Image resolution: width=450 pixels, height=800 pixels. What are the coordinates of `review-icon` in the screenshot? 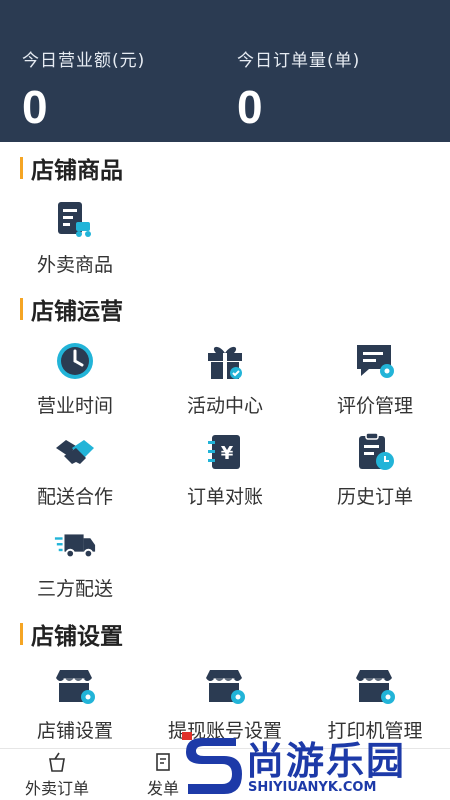 It's located at (375, 361).